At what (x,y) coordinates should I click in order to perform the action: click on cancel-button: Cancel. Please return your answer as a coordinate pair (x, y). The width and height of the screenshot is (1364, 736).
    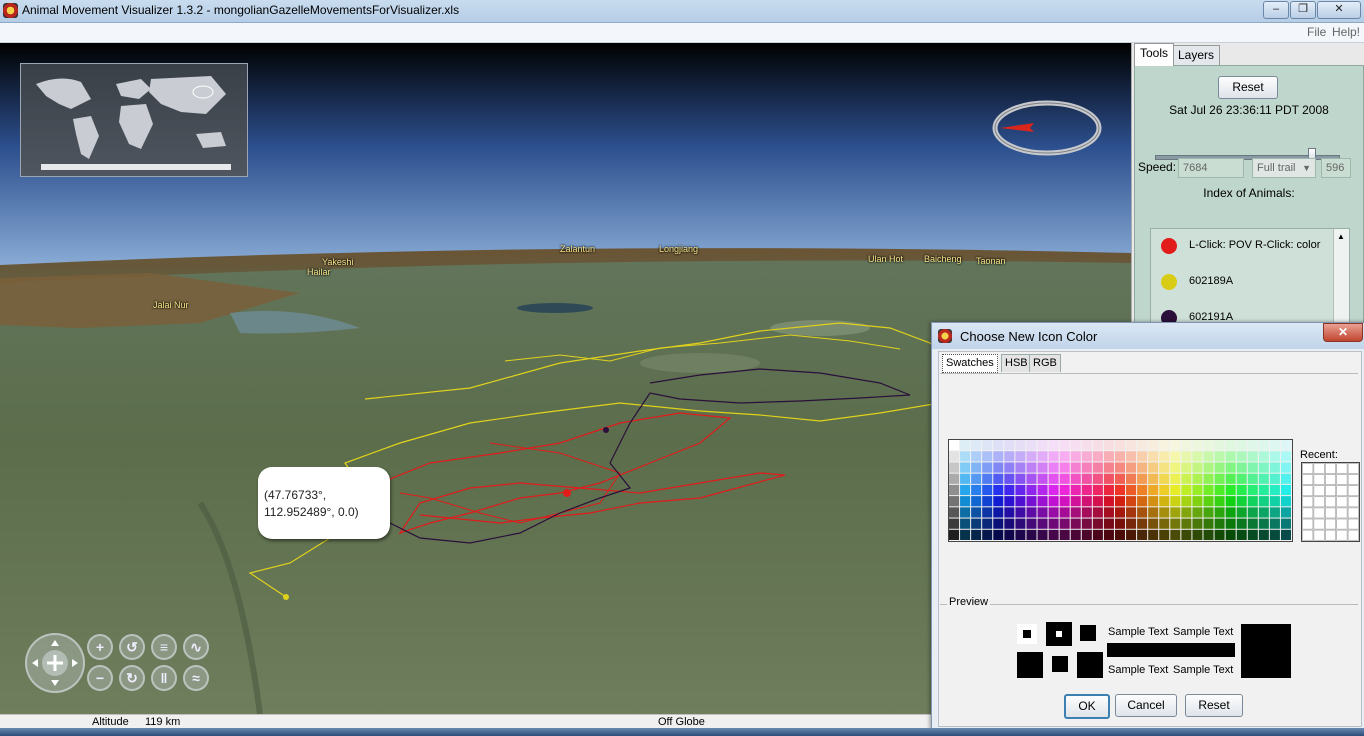
    Looking at the image, I should click on (1146, 705).